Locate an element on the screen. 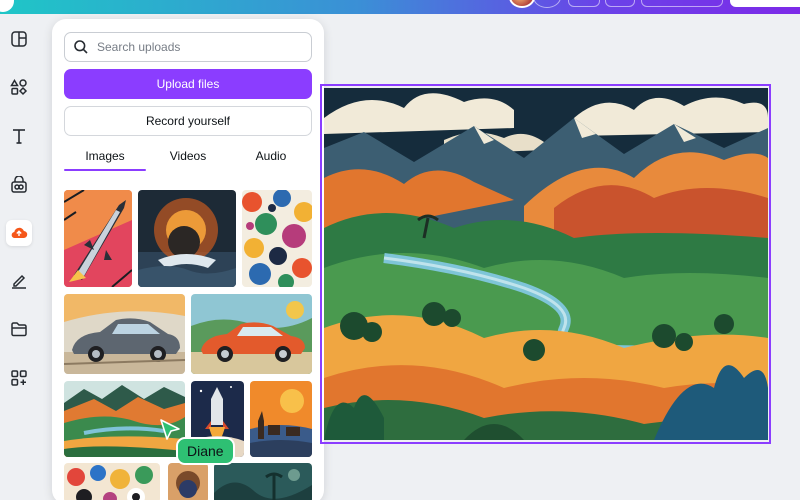 This screenshot has height=500, width=800. collaborator-name-badge: Diane is located at coordinates (205, 451).